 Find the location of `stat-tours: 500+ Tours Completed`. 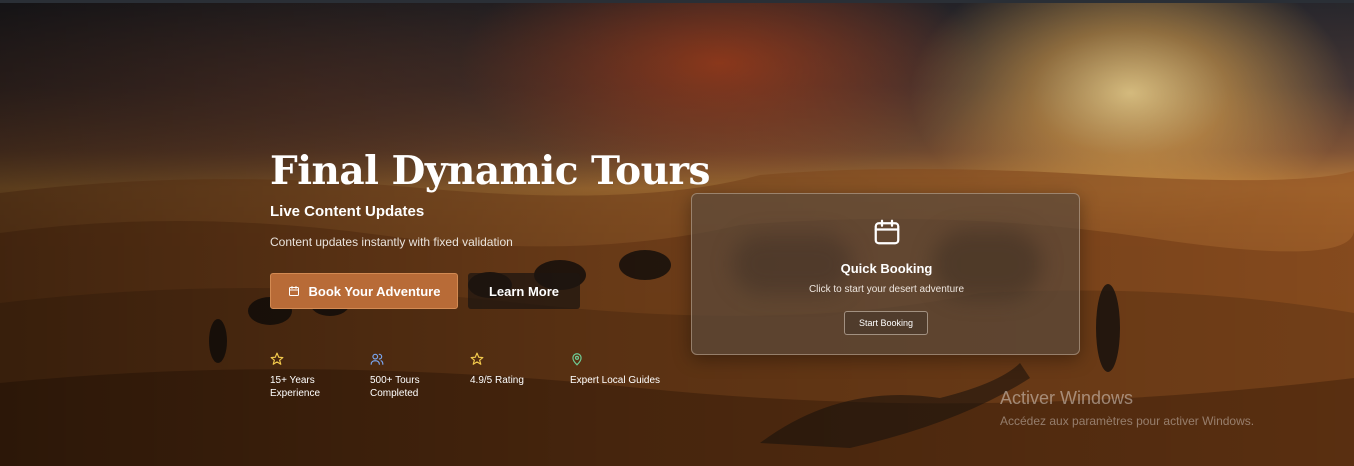

stat-tours: 500+ Tours Completed is located at coordinates (417, 376).